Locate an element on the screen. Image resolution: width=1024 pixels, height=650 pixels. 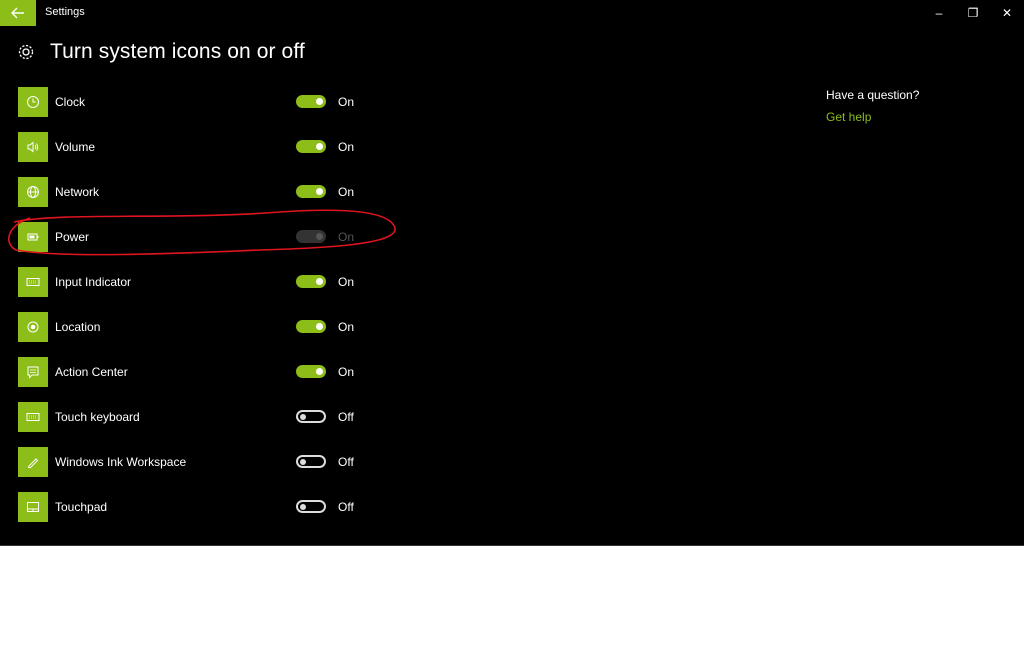
close-button: ✕ is located at coordinates (1007, 13).